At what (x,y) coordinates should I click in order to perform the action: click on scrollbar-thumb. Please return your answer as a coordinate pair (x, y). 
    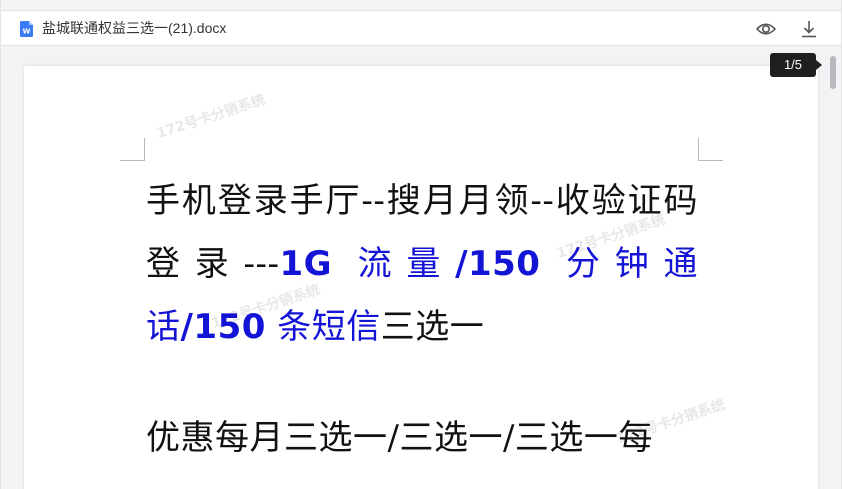
    Looking at the image, I should click on (833, 72).